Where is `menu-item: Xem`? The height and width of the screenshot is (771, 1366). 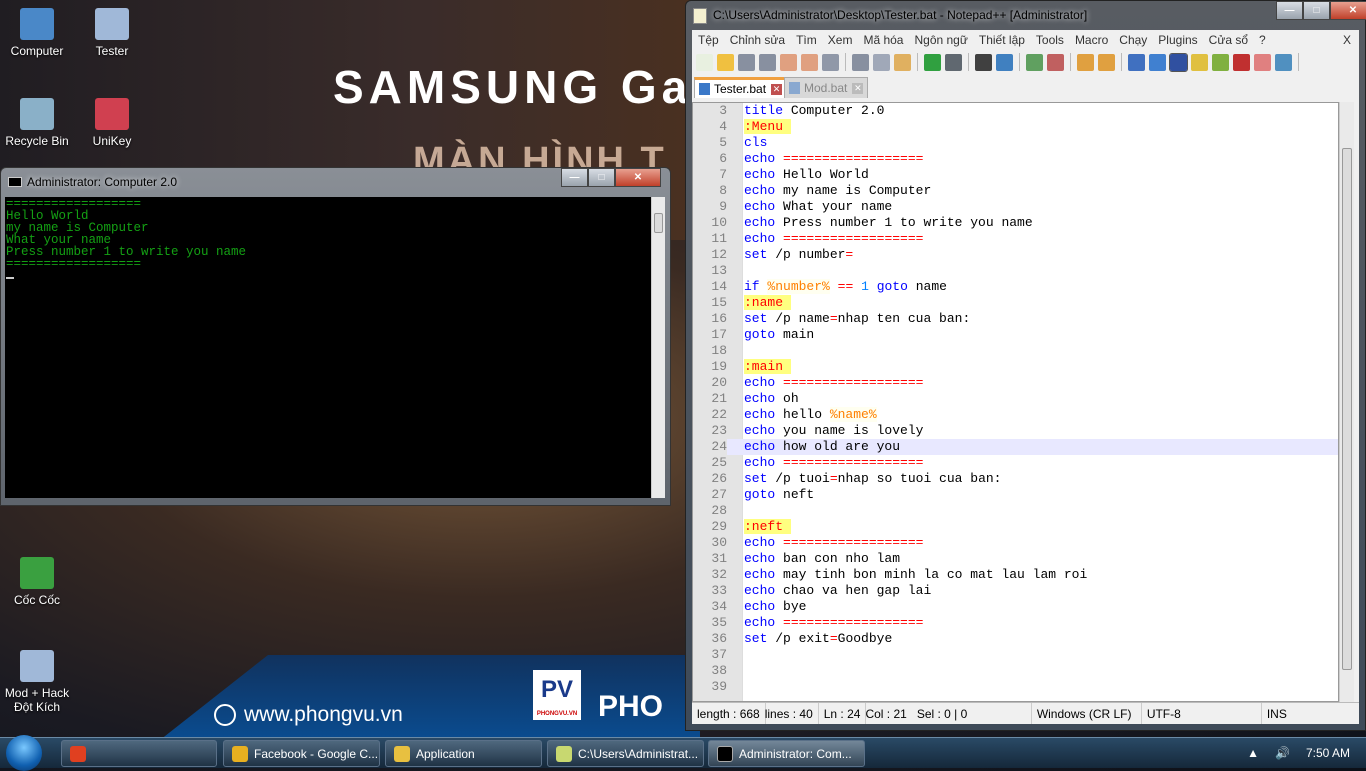
menu-item: Xem is located at coordinates (840, 40).